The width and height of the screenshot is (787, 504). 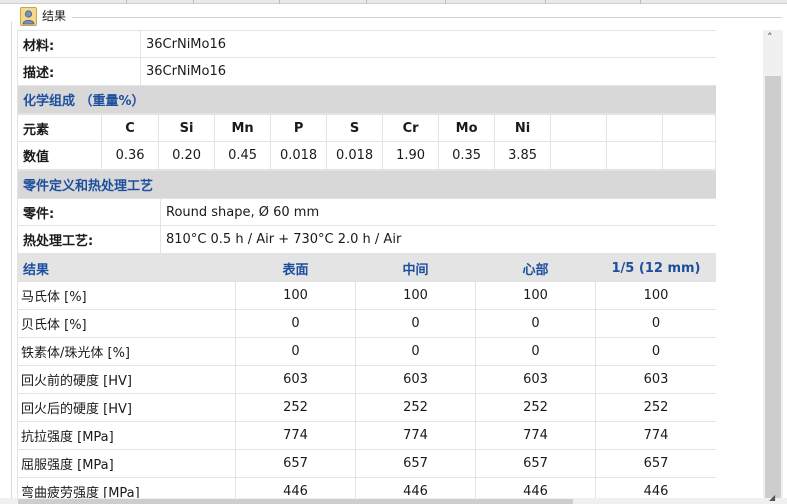 What do you see at coordinates (243, 128) in the screenshot?
I see `element-mn: Mn` at bounding box center [243, 128].